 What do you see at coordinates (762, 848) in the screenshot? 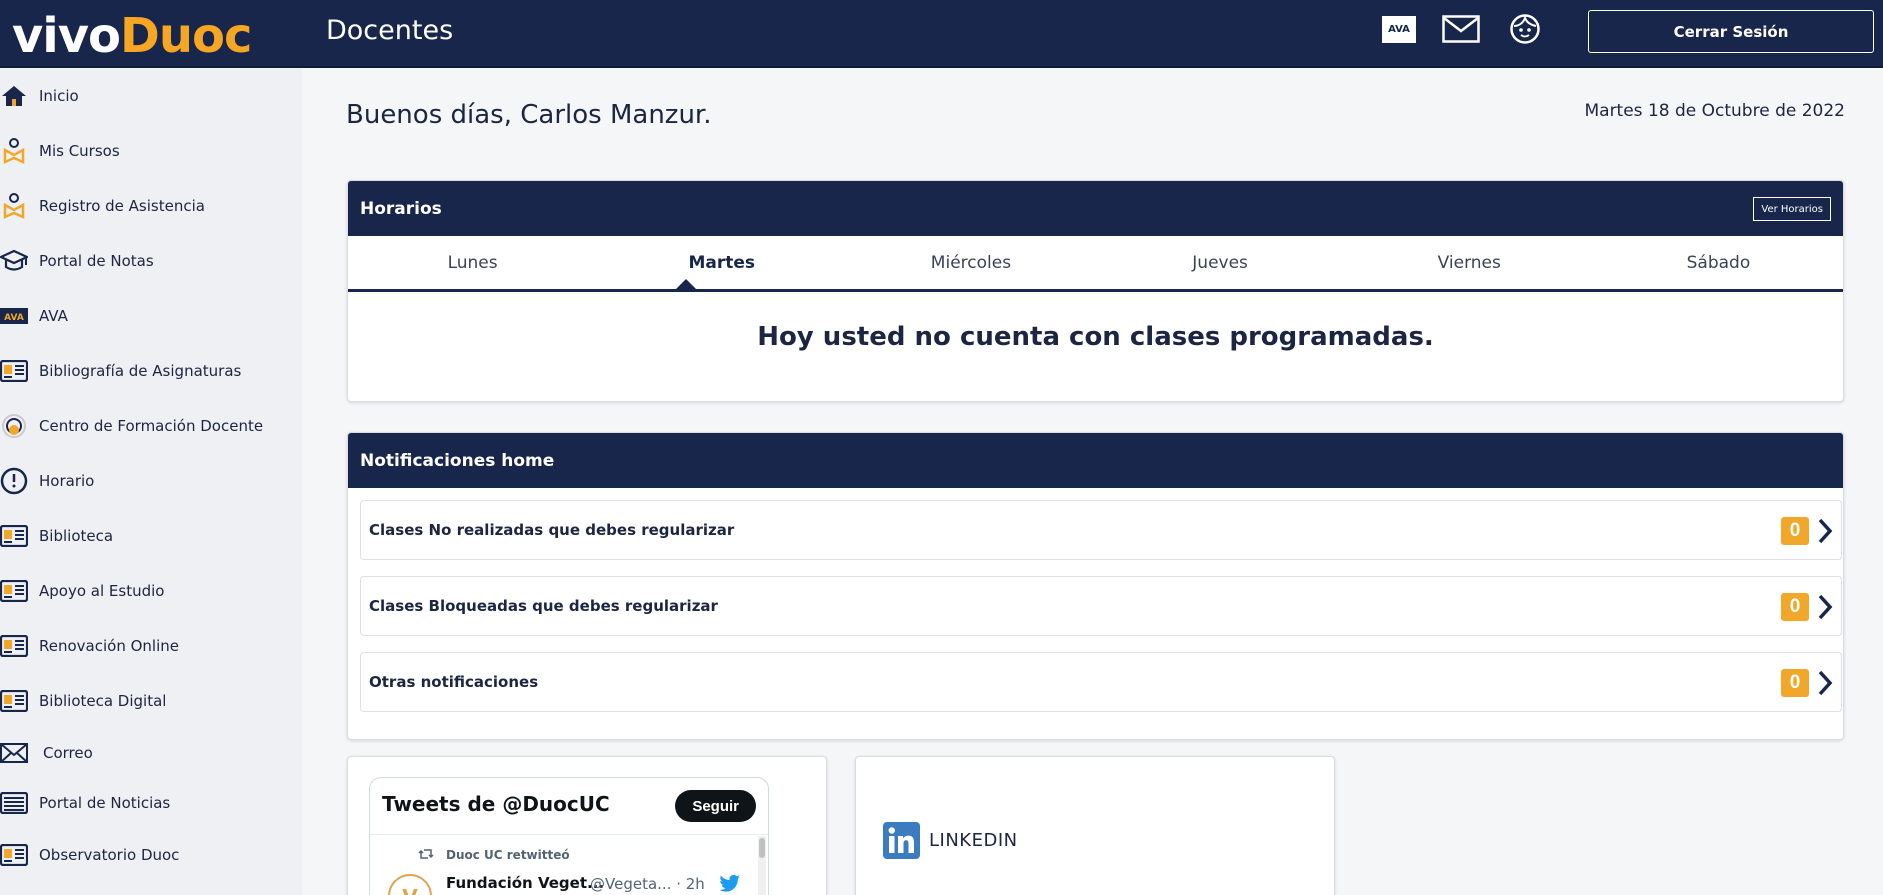
I see `scrollbar-thumb` at bounding box center [762, 848].